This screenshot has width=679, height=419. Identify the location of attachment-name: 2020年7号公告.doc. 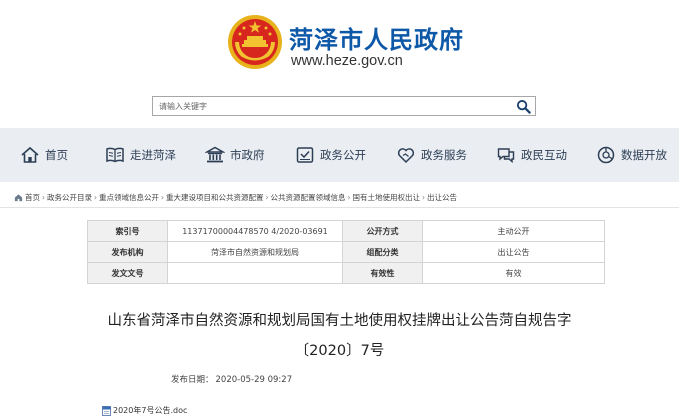
(150, 410).